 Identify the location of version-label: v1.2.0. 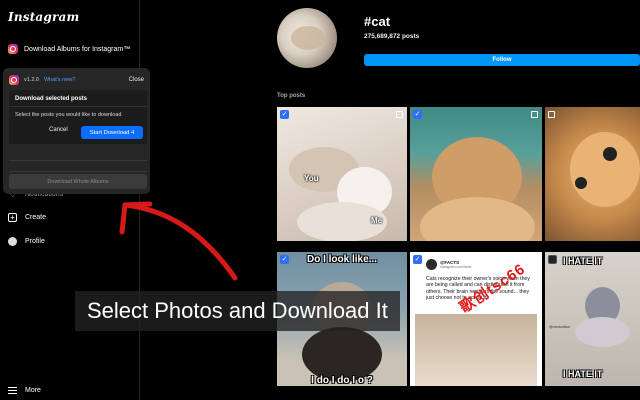
(31, 80).